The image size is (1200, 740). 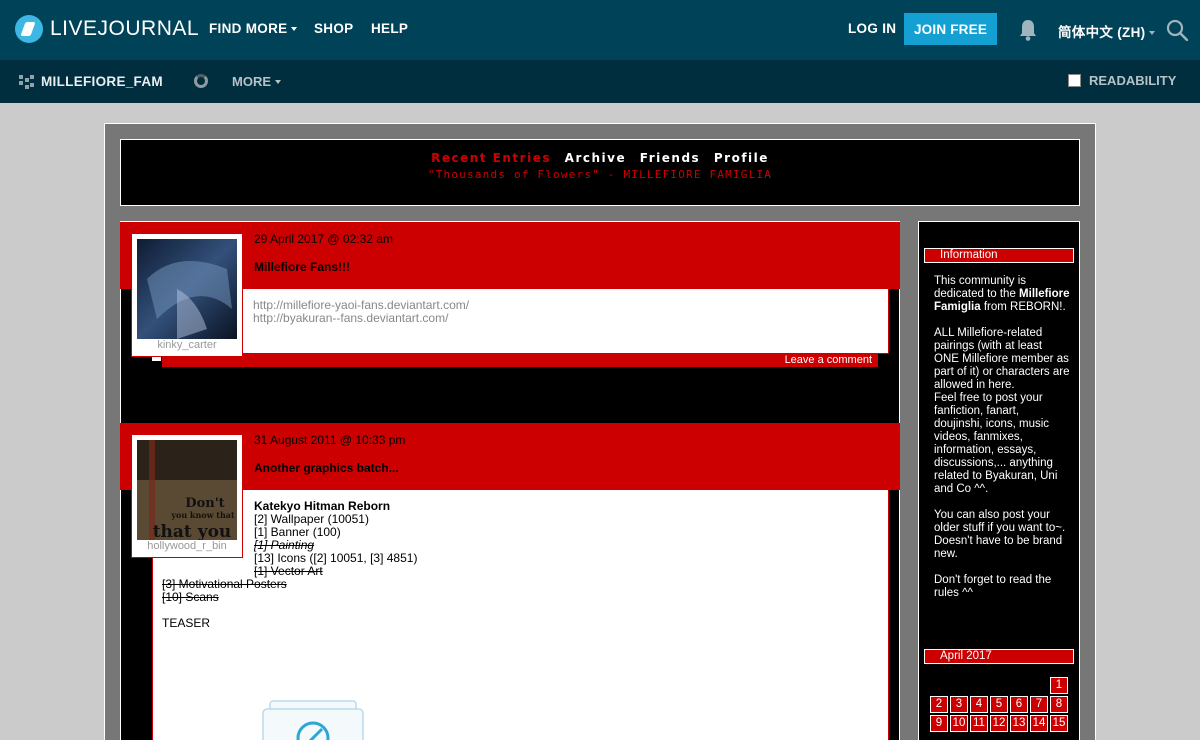 What do you see at coordinates (251, 81) in the screenshot?
I see `more-label: MORE` at bounding box center [251, 81].